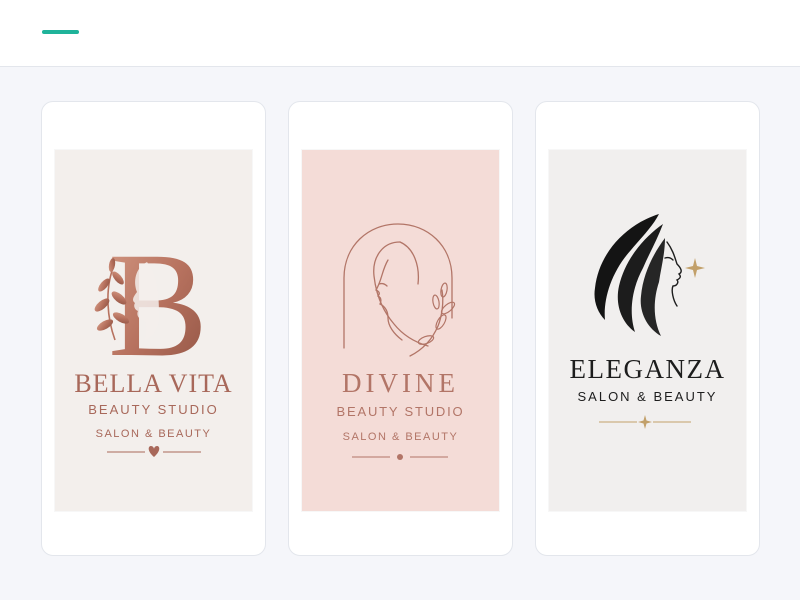  I want to click on brand-name: BELLA VITA, so click(153, 383).